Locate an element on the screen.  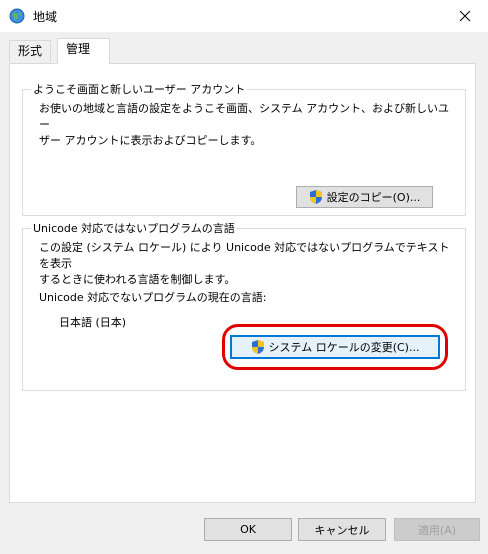
close-button is located at coordinates (465, 16).